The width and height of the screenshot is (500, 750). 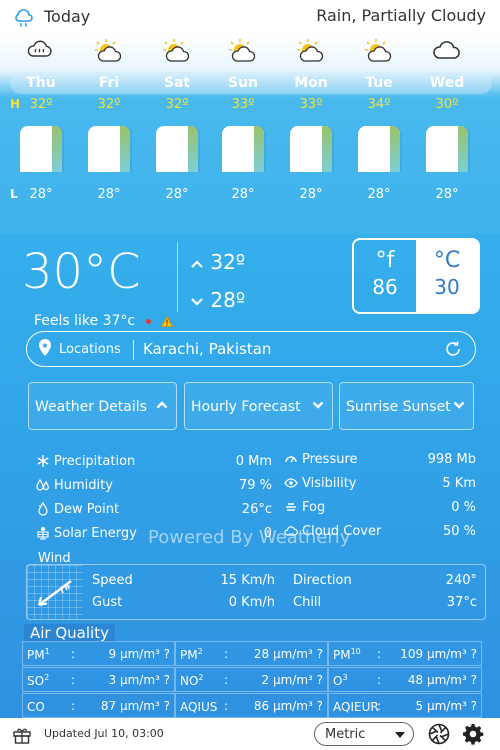 I want to click on location-bar: Locations Karachi, Pakistan, so click(x=251, y=349).